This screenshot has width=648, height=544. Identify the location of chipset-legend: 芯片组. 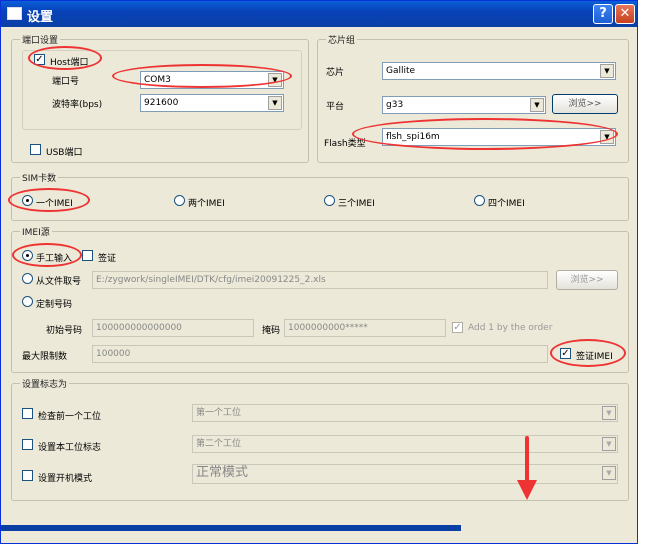
(342, 39).